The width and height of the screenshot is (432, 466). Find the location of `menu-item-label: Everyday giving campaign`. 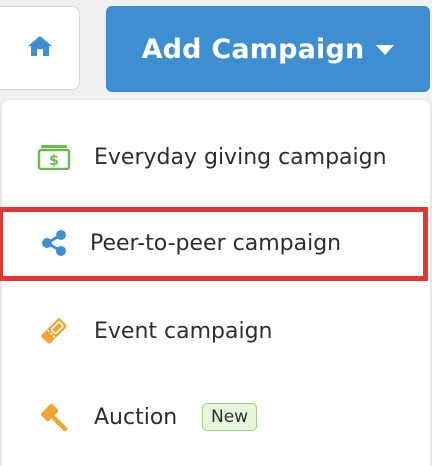

menu-item-label: Everyday giving campaign is located at coordinates (240, 157).